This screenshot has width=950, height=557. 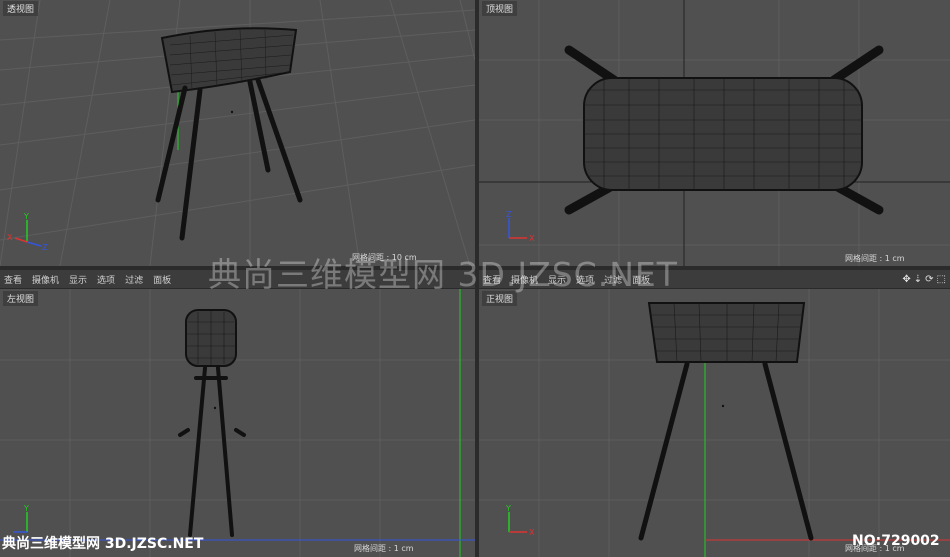 What do you see at coordinates (906, 279) in the screenshot?
I see `move-icon: ✥` at bounding box center [906, 279].